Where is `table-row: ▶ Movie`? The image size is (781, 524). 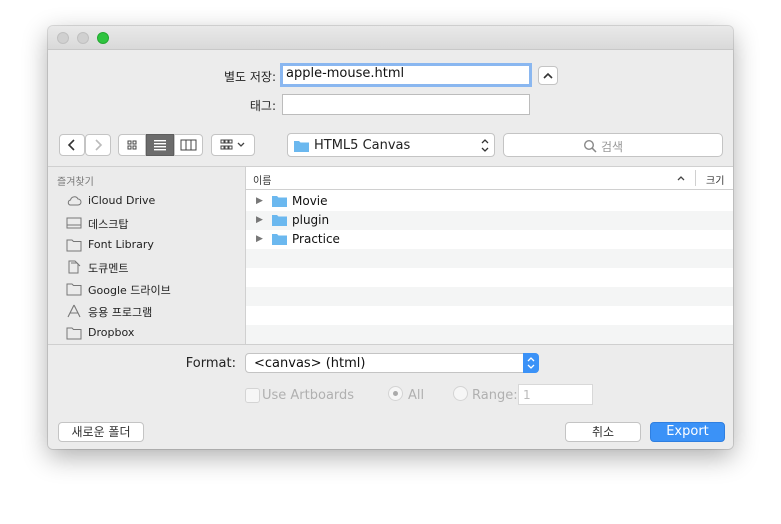
table-row: ▶ Movie is located at coordinates (489, 201).